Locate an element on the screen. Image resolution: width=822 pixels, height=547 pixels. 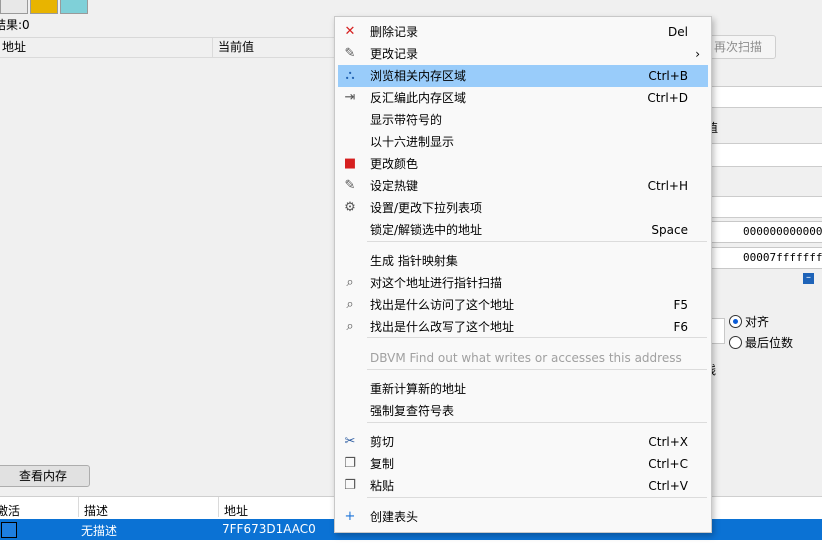
stop-address-field: 00007fffffff is located at coordinates (766, 258).